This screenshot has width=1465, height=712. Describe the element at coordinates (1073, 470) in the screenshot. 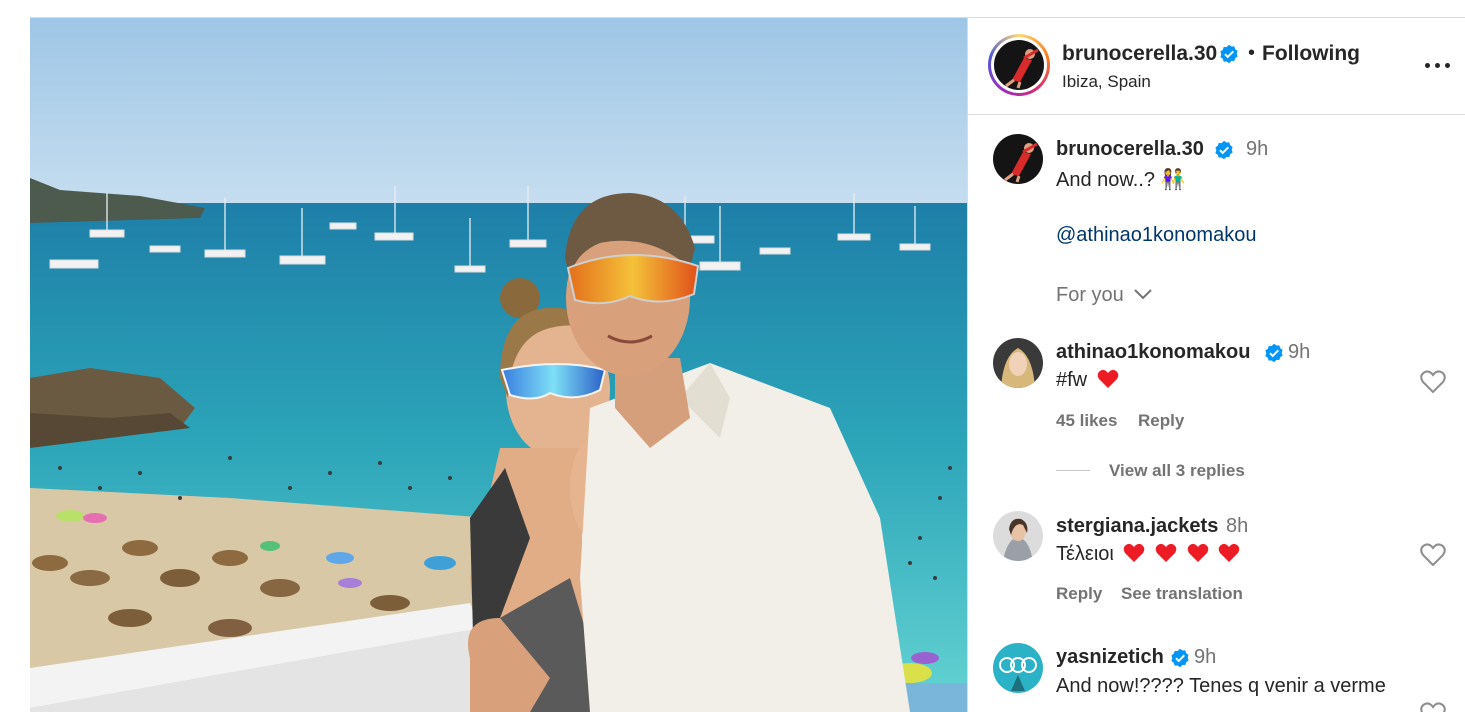

I see `replies-divider` at that location.